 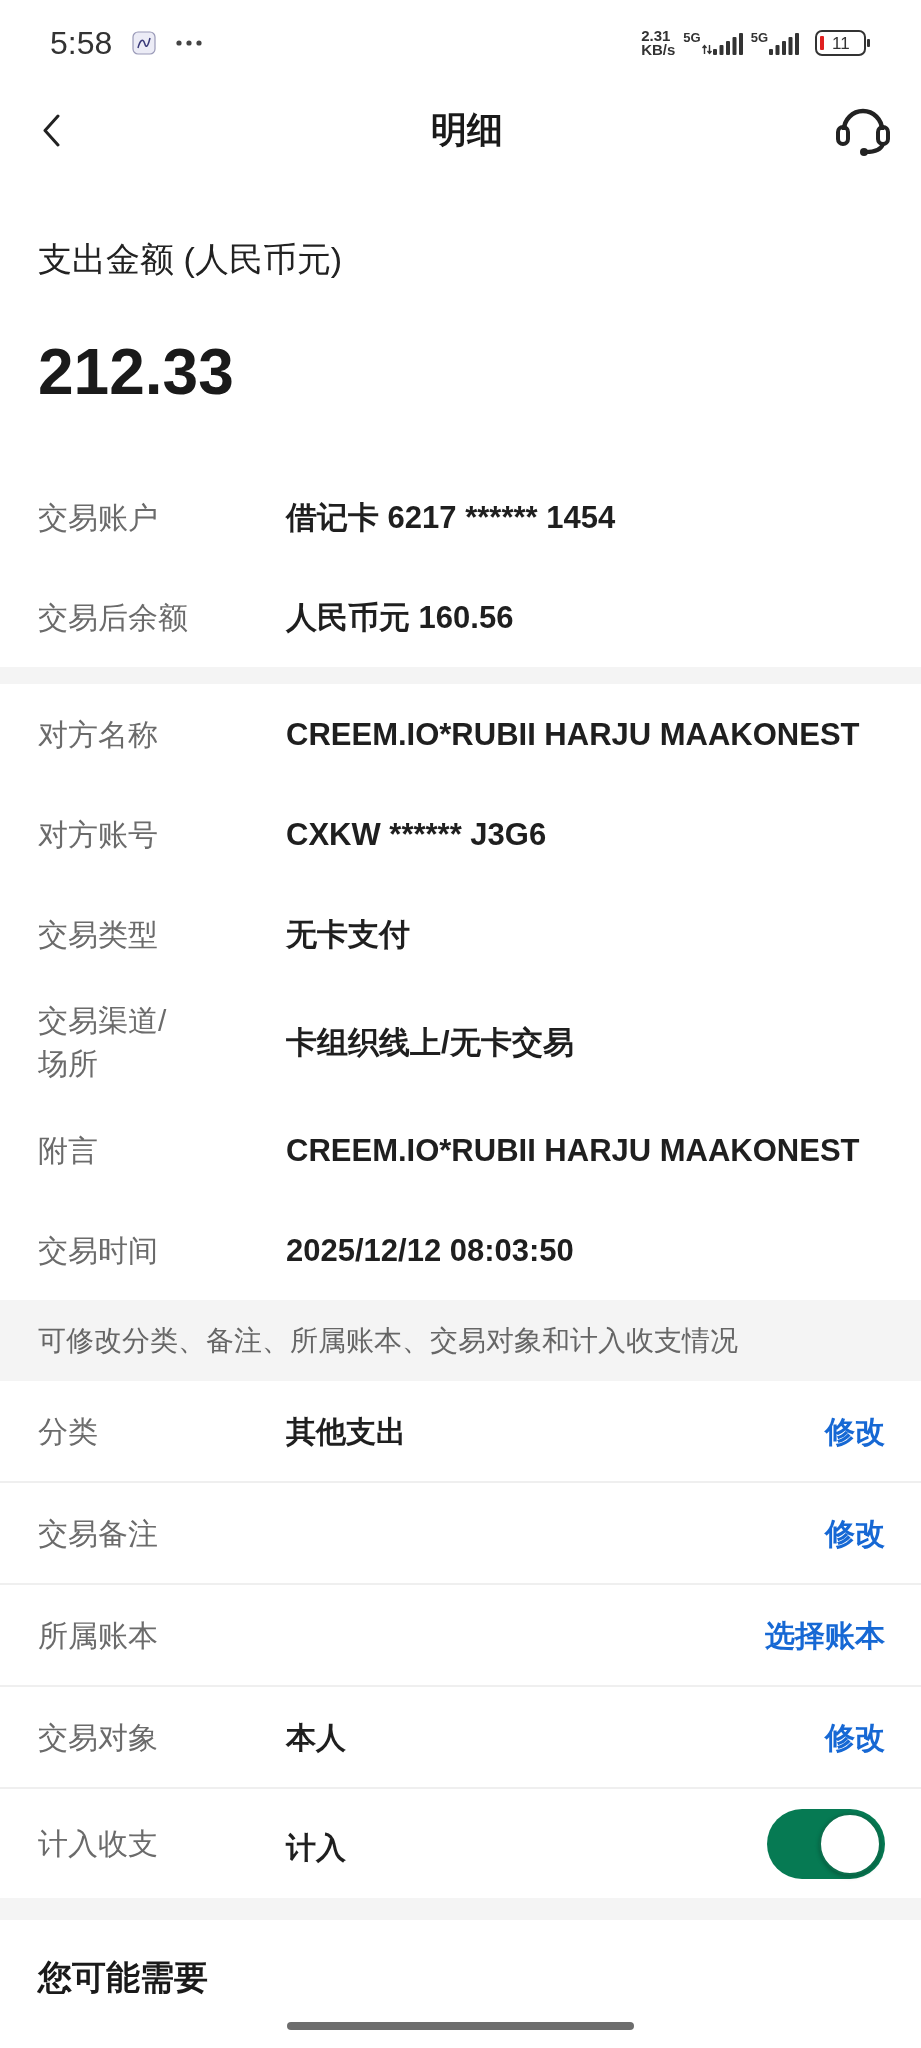 What do you see at coordinates (400, 617) in the screenshot?
I see `field-value: 人民币元 160.56` at bounding box center [400, 617].